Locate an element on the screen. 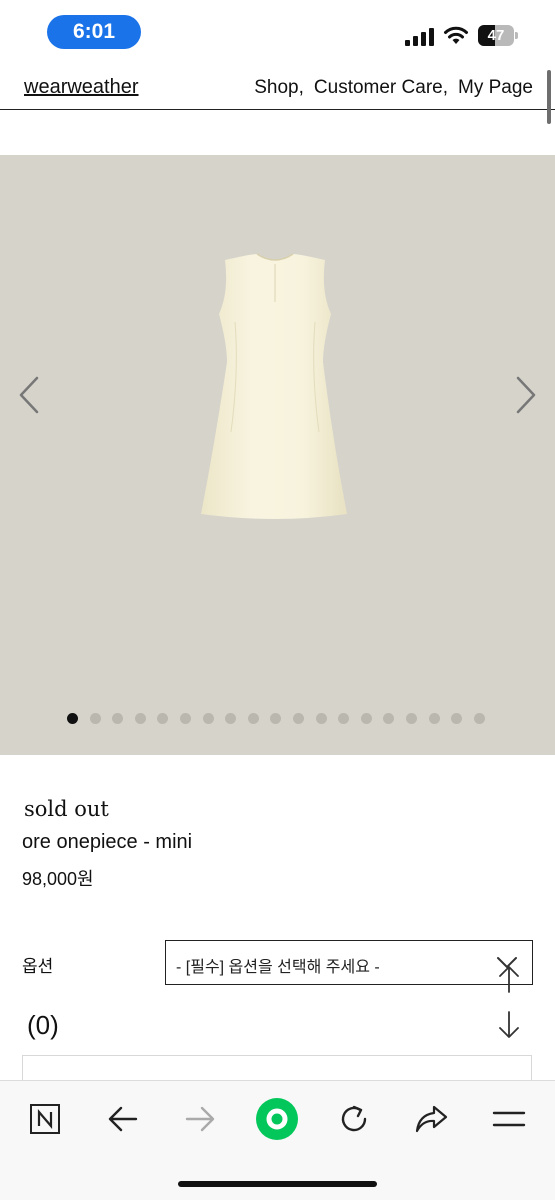 The image size is (555, 1200). product-price: 98,000원 is located at coordinates (58, 879).